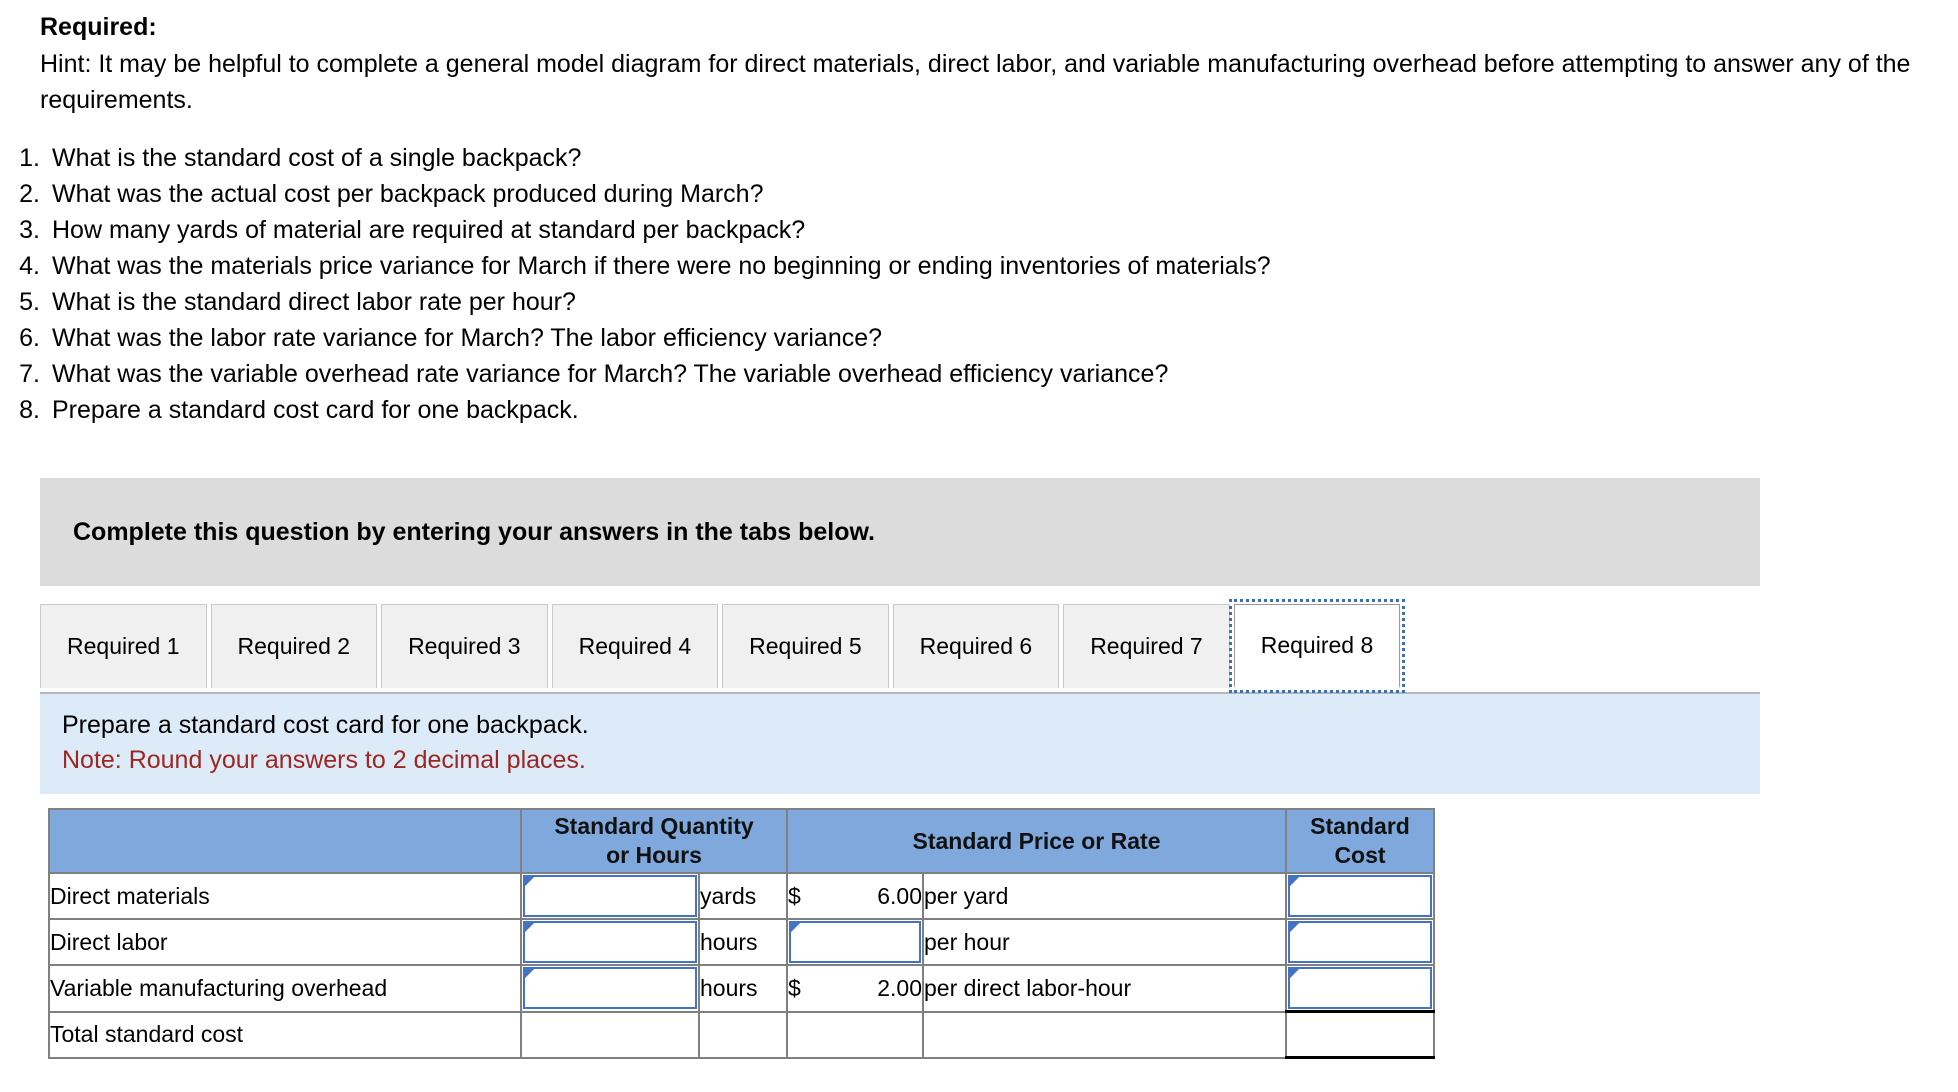 The width and height of the screenshot is (1958, 1092). I want to click on requirement-number: 1., so click(29, 158).